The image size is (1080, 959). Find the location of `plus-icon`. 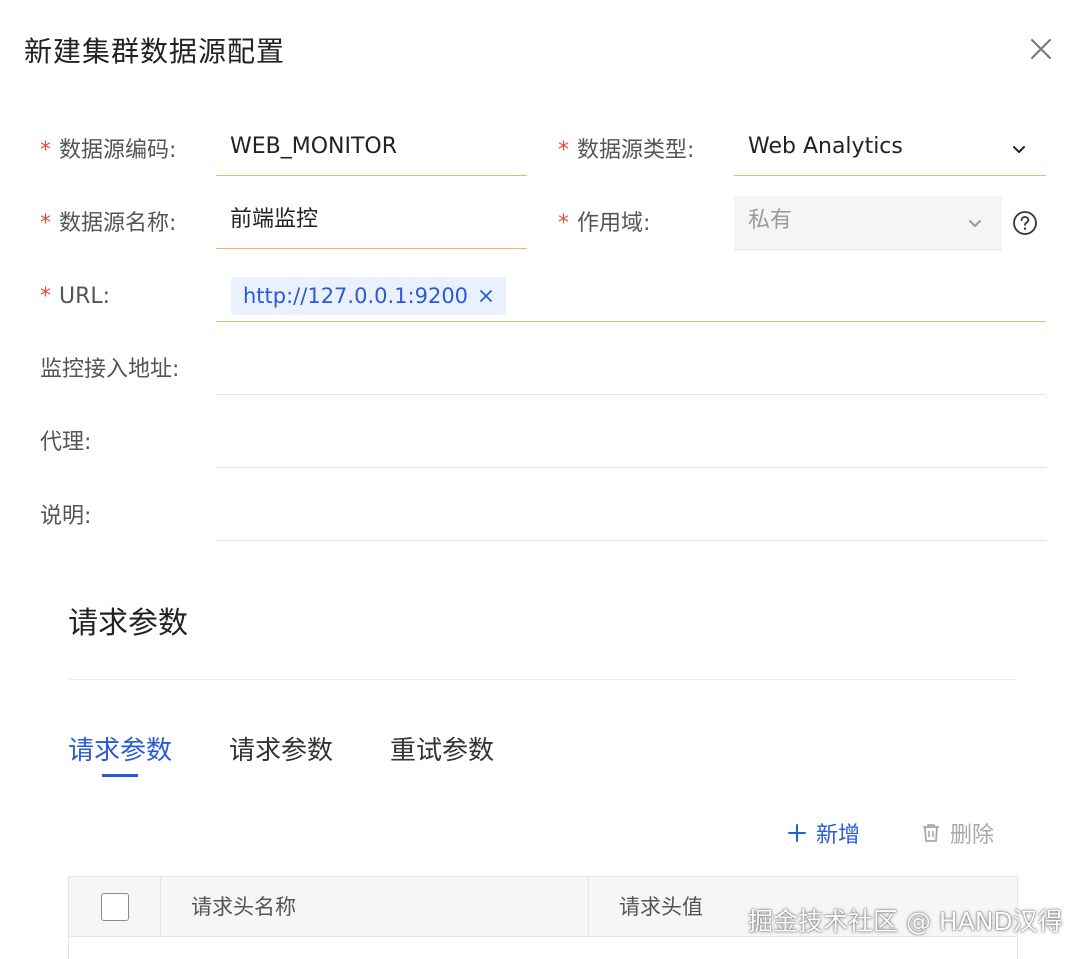

plus-icon is located at coordinates (797, 833).